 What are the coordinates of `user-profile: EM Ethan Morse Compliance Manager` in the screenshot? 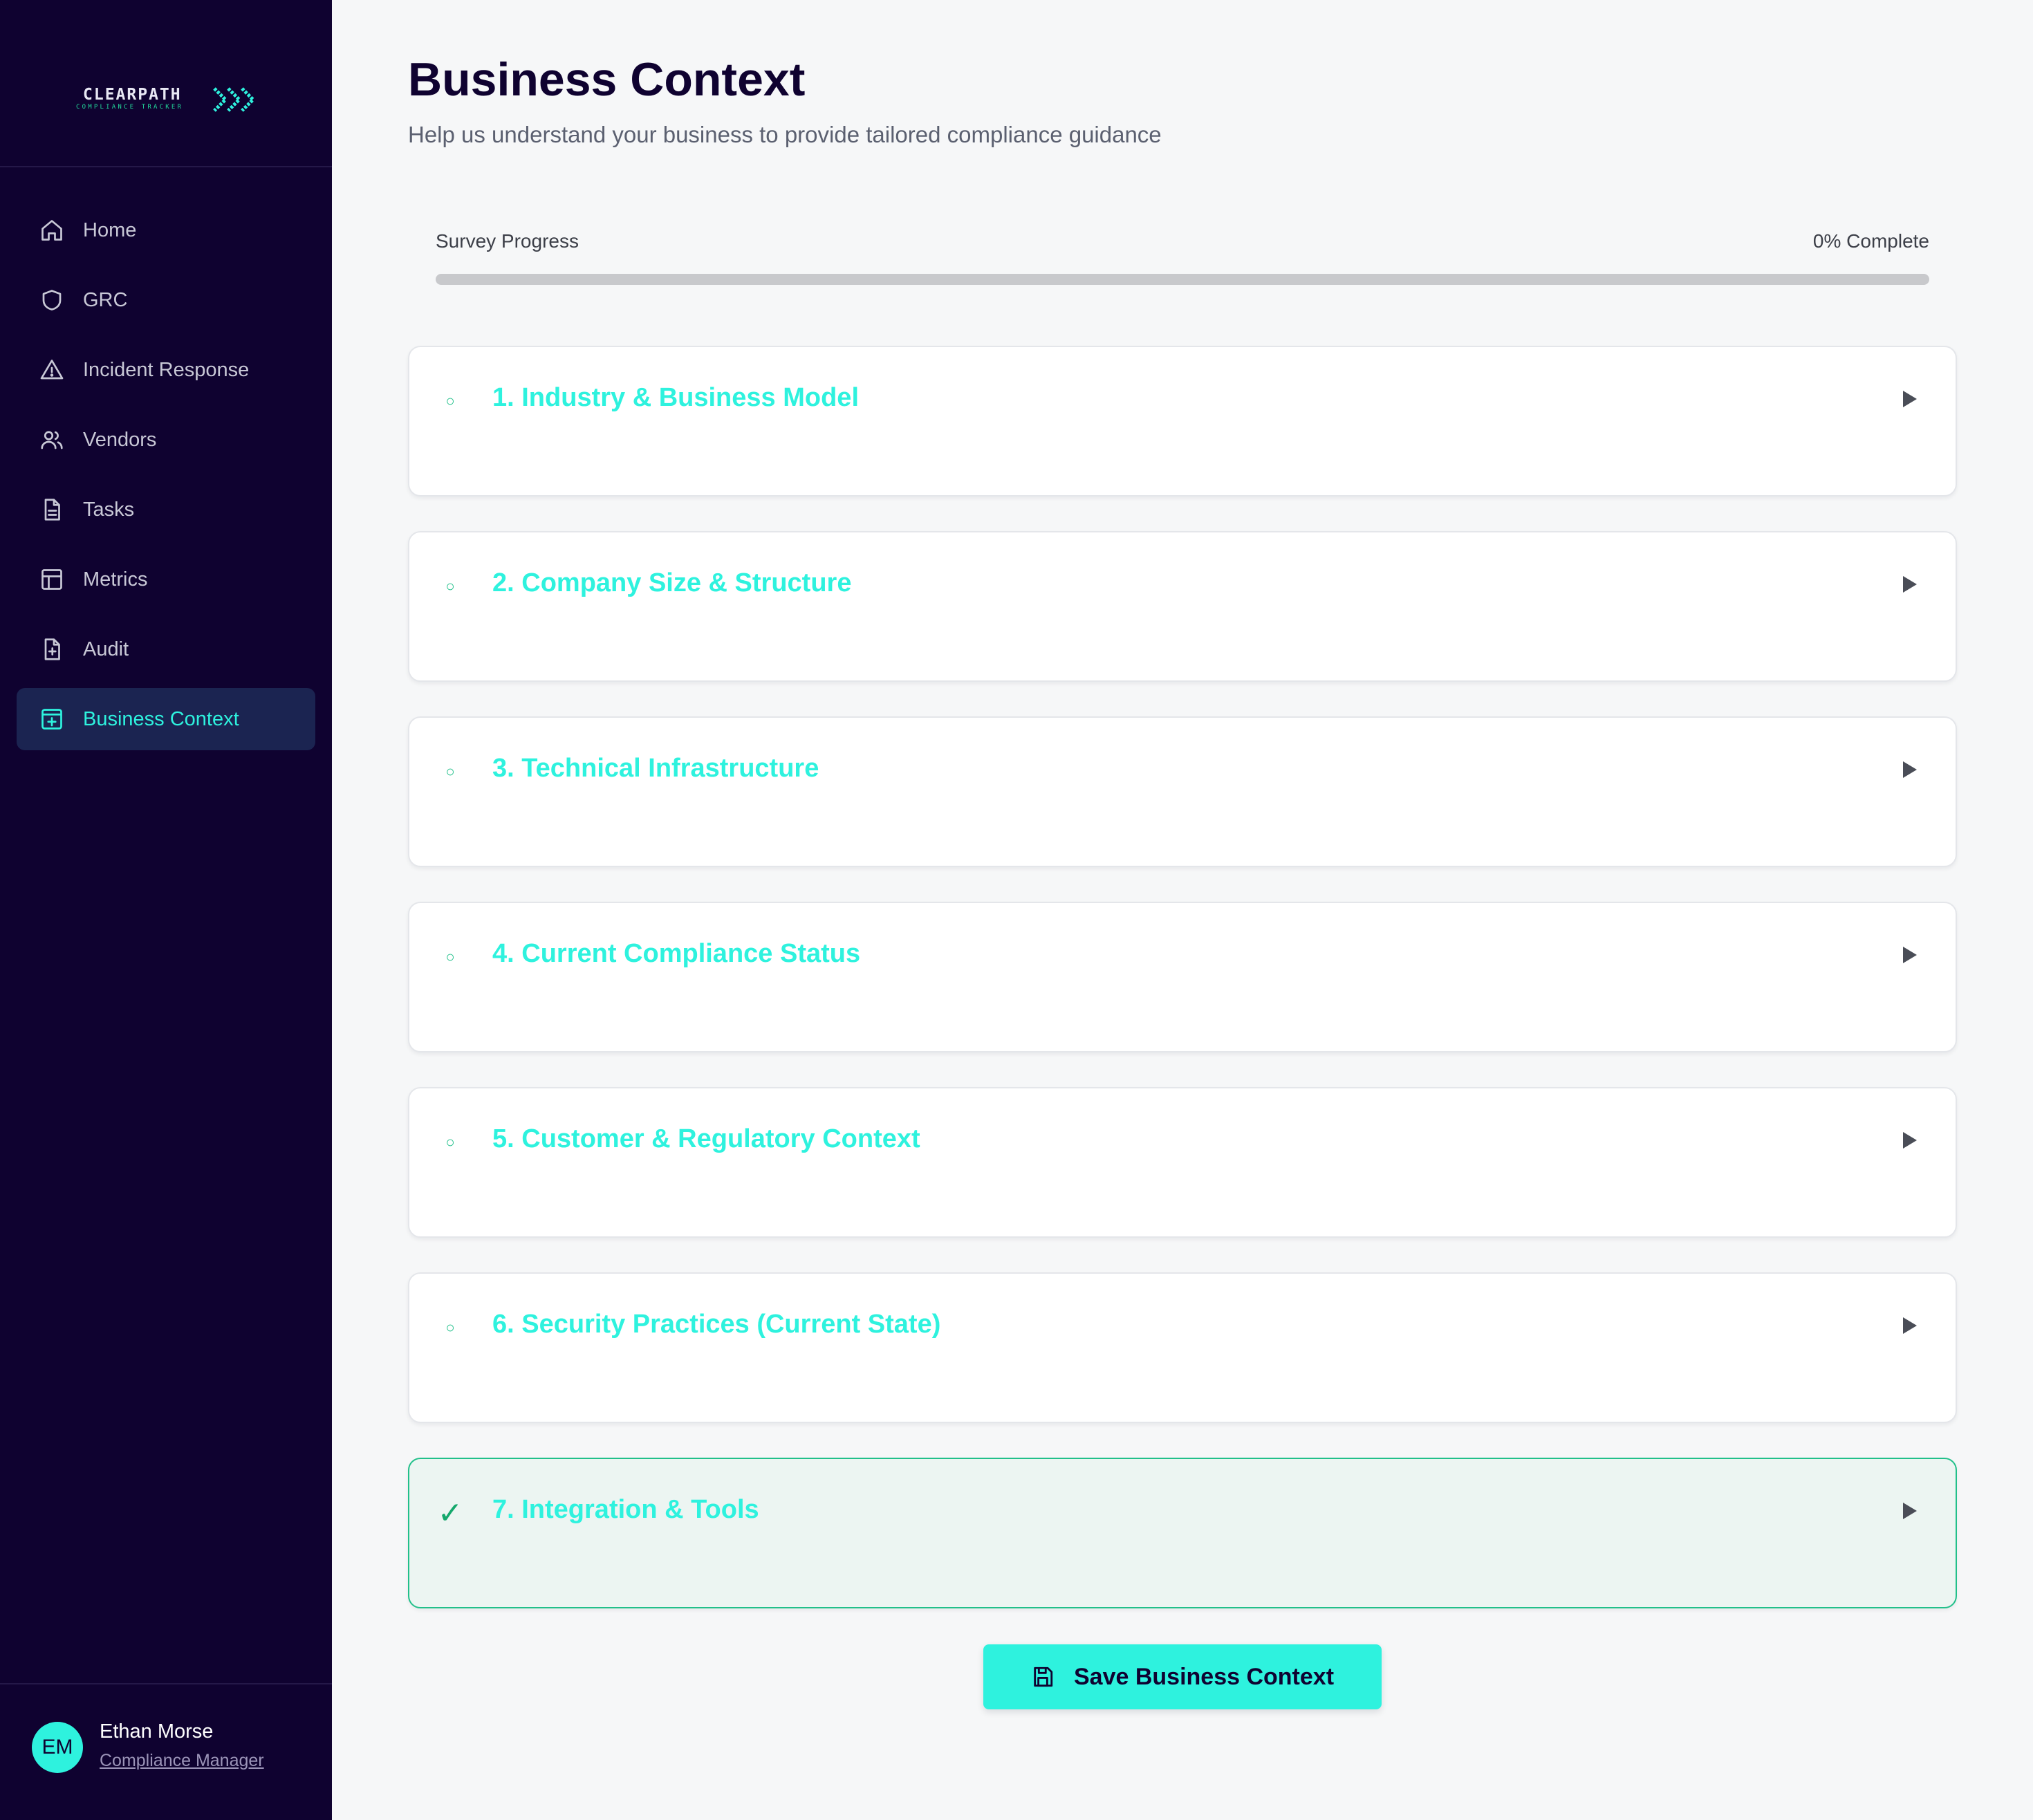 It's located at (166, 1752).